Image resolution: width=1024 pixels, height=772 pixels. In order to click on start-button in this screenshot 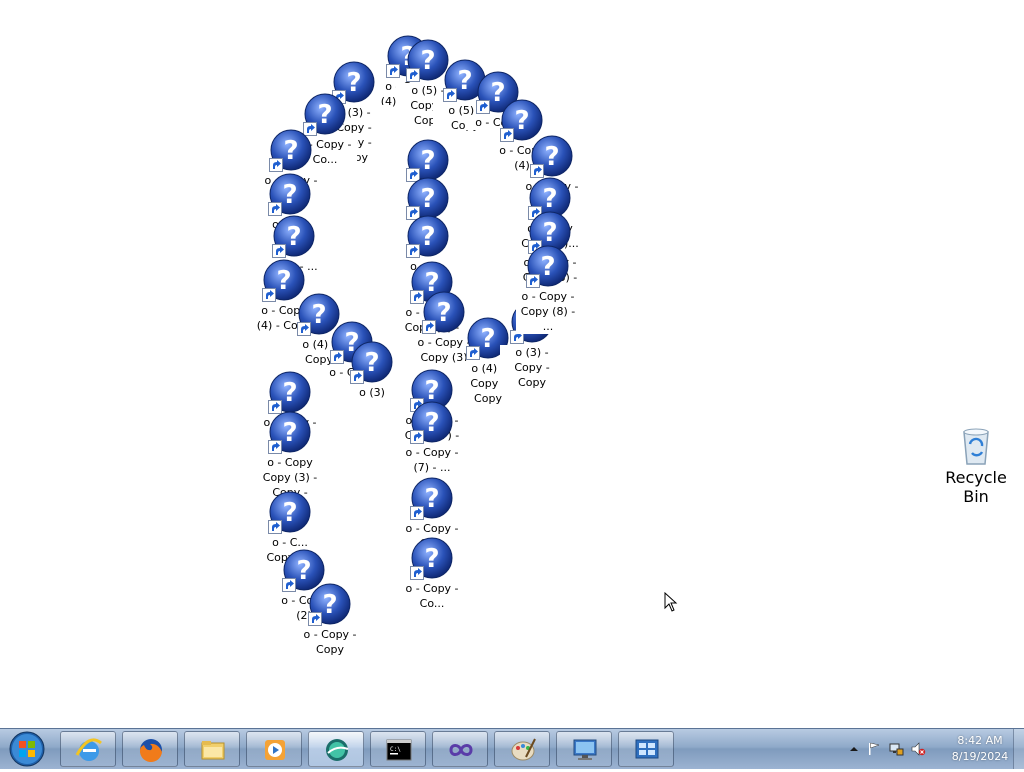, I will do `click(27, 749)`.